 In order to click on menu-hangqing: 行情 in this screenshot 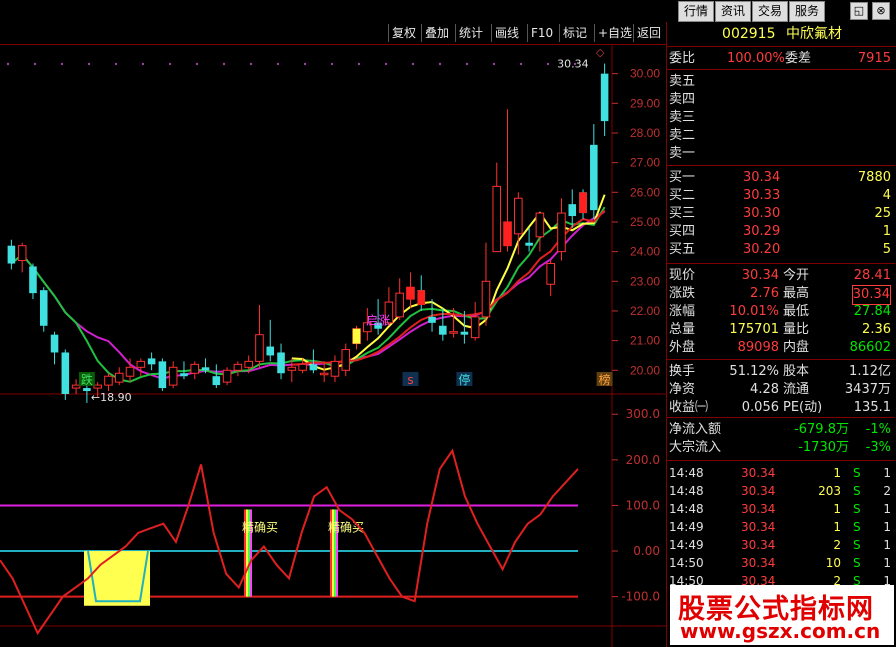, I will do `click(696, 11)`.